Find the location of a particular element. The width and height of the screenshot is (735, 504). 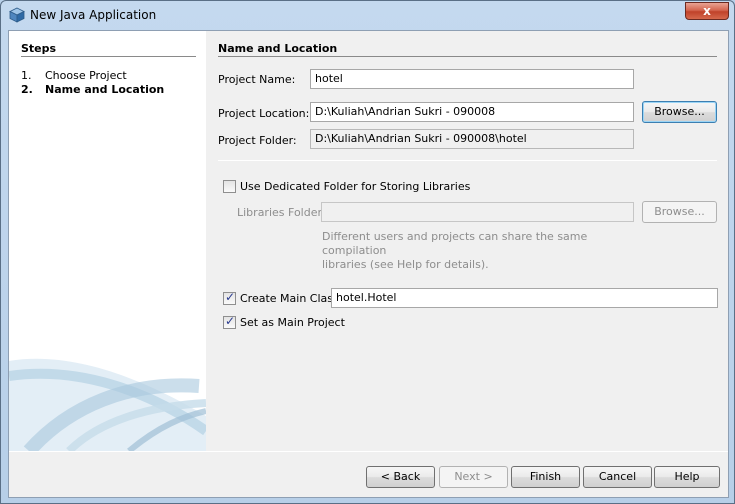

project-location-input: D:\Kuliah\Andrian Sukri - 090008 is located at coordinates (472, 112).